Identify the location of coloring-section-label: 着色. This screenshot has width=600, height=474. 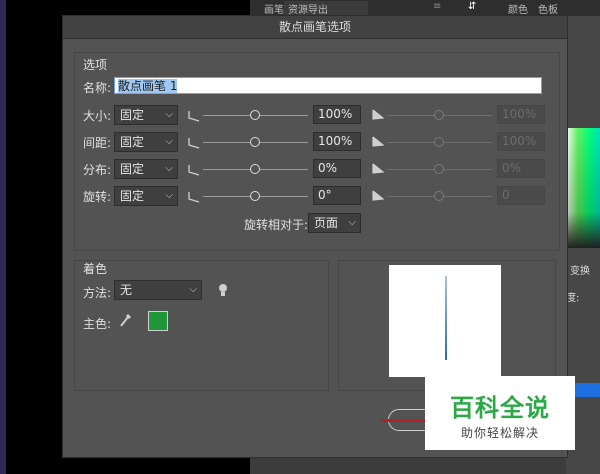
(95, 269).